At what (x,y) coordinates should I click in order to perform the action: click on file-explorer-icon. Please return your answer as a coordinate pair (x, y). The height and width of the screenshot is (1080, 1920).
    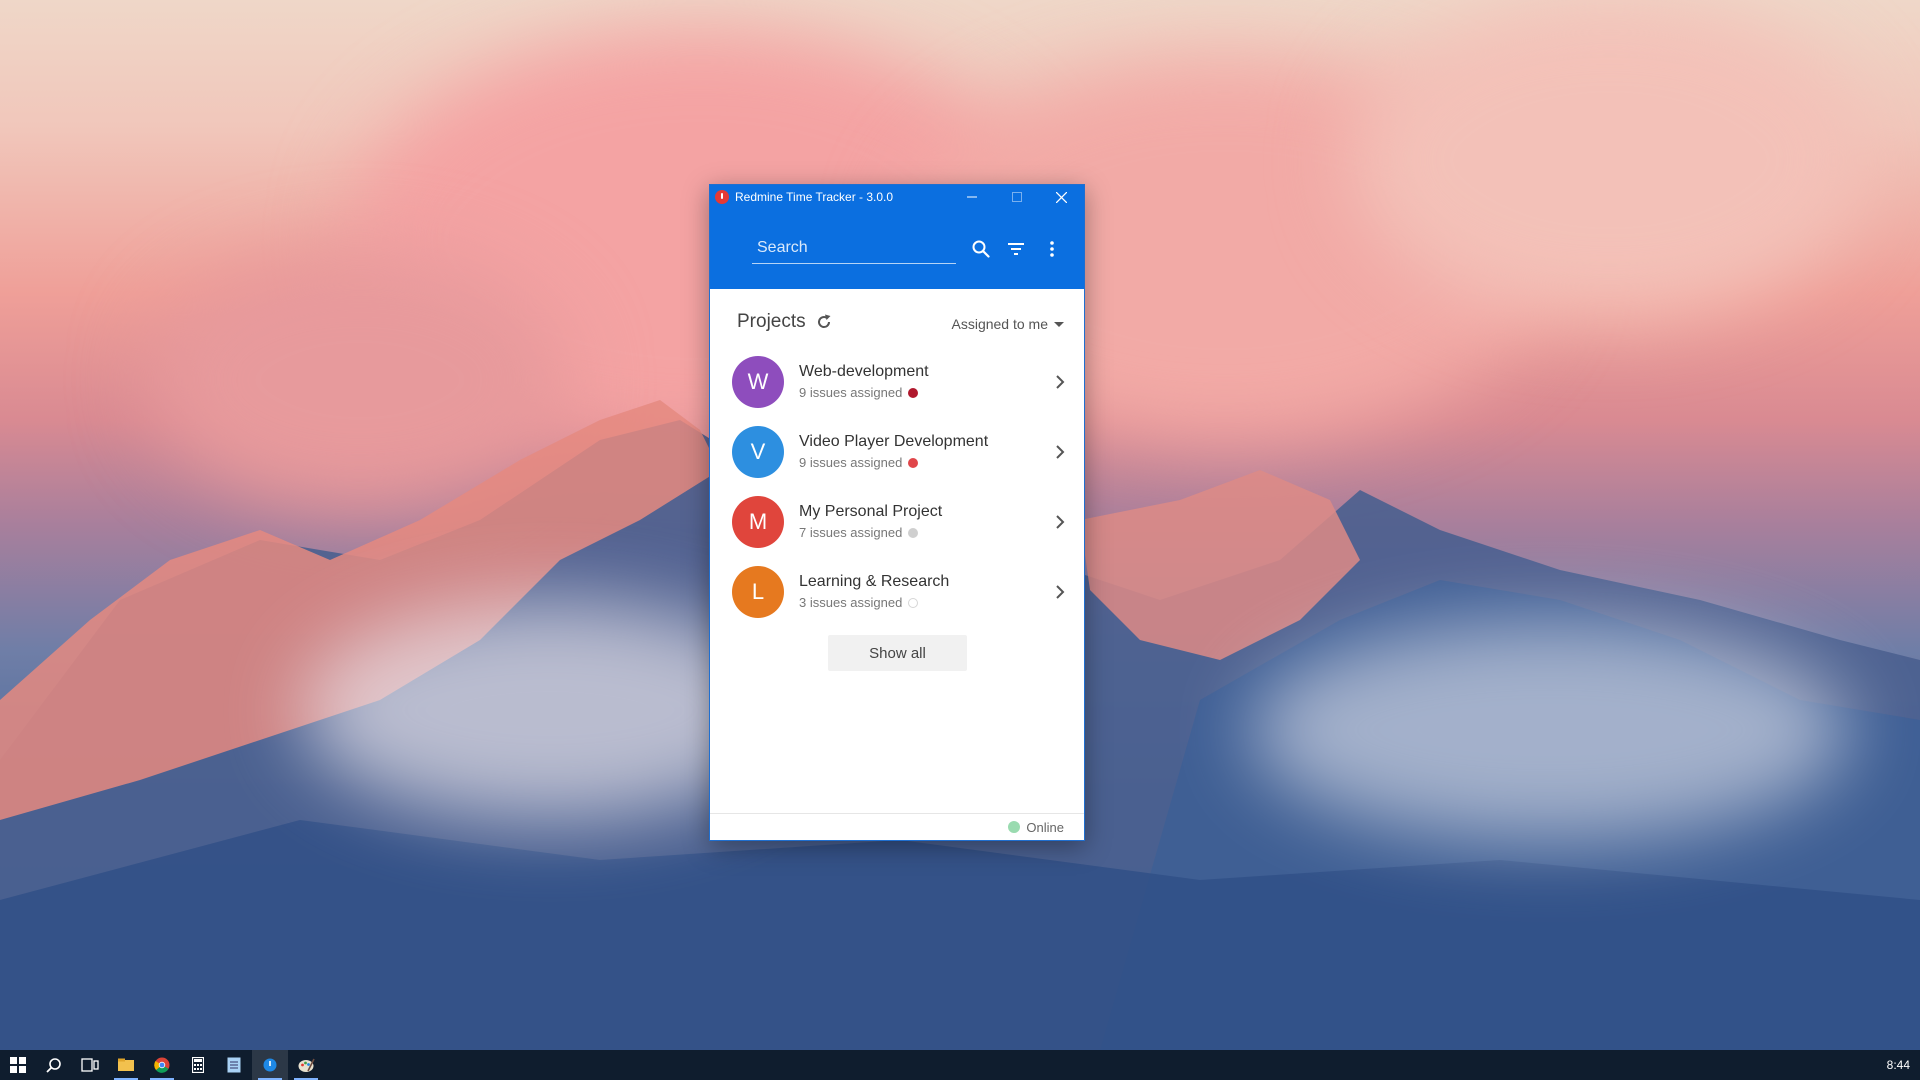
    Looking at the image, I should click on (126, 1065).